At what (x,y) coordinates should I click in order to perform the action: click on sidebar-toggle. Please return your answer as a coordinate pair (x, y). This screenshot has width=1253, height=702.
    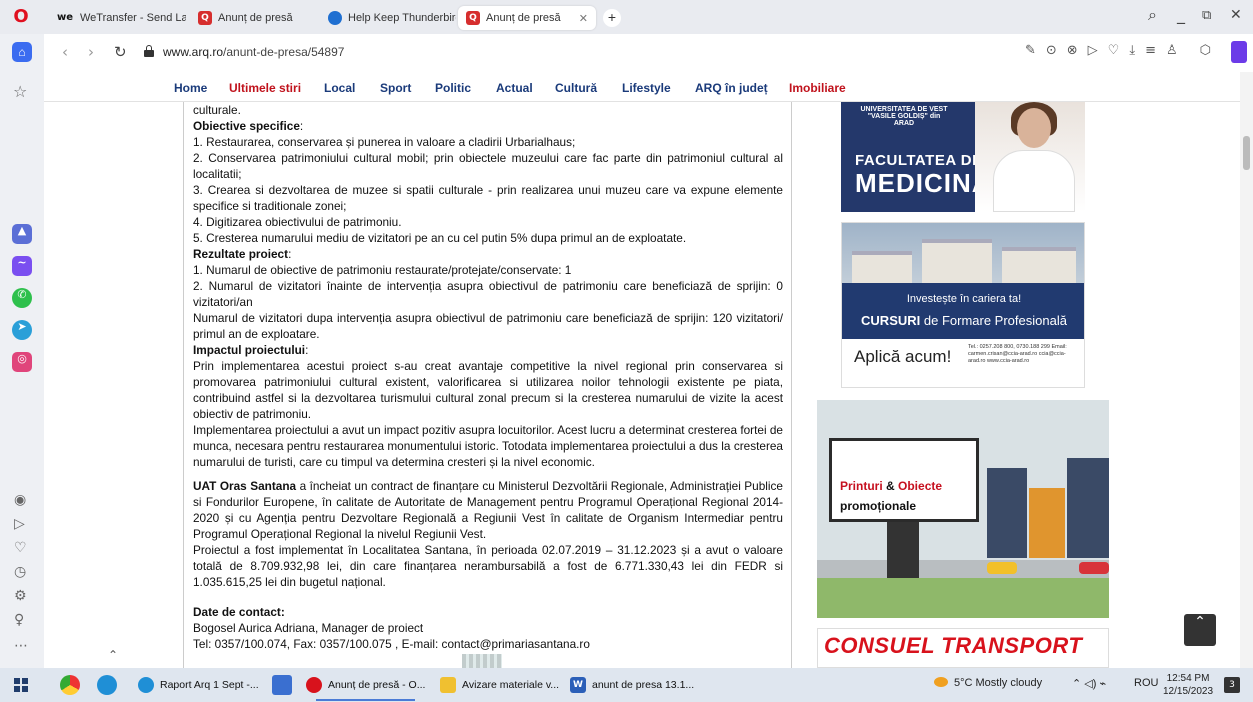
    Looking at the image, I should click on (1239, 52).